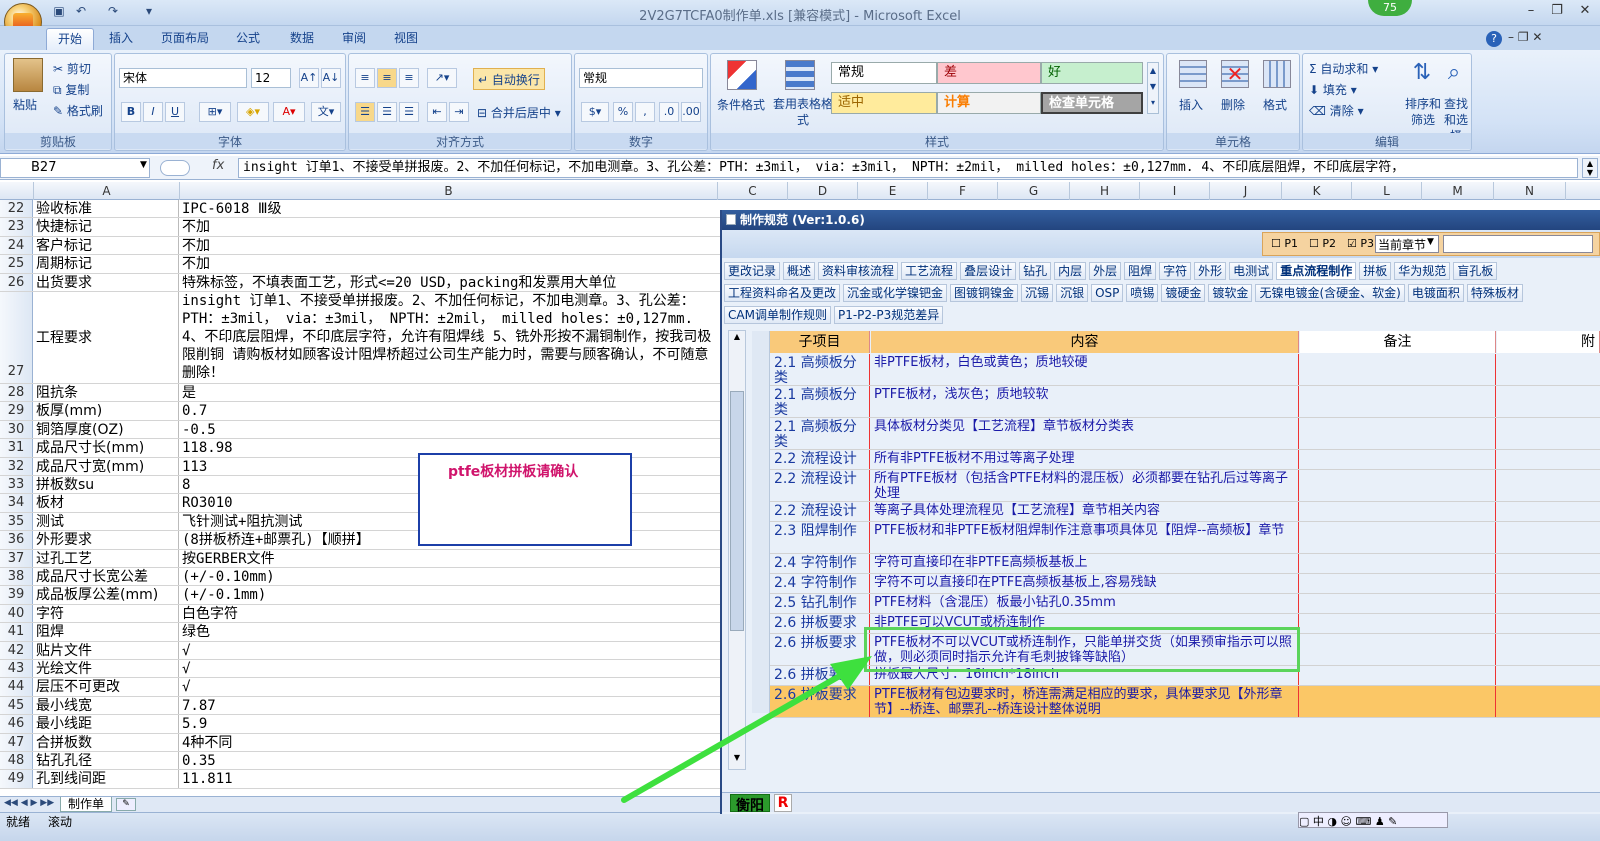 The width and height of the screenshot is (1600, 841). What do you see at coordinates (437, 112) in the screenshot?
I see `decrease-indent-icon: ⇤` at bounding box center [437, 112].